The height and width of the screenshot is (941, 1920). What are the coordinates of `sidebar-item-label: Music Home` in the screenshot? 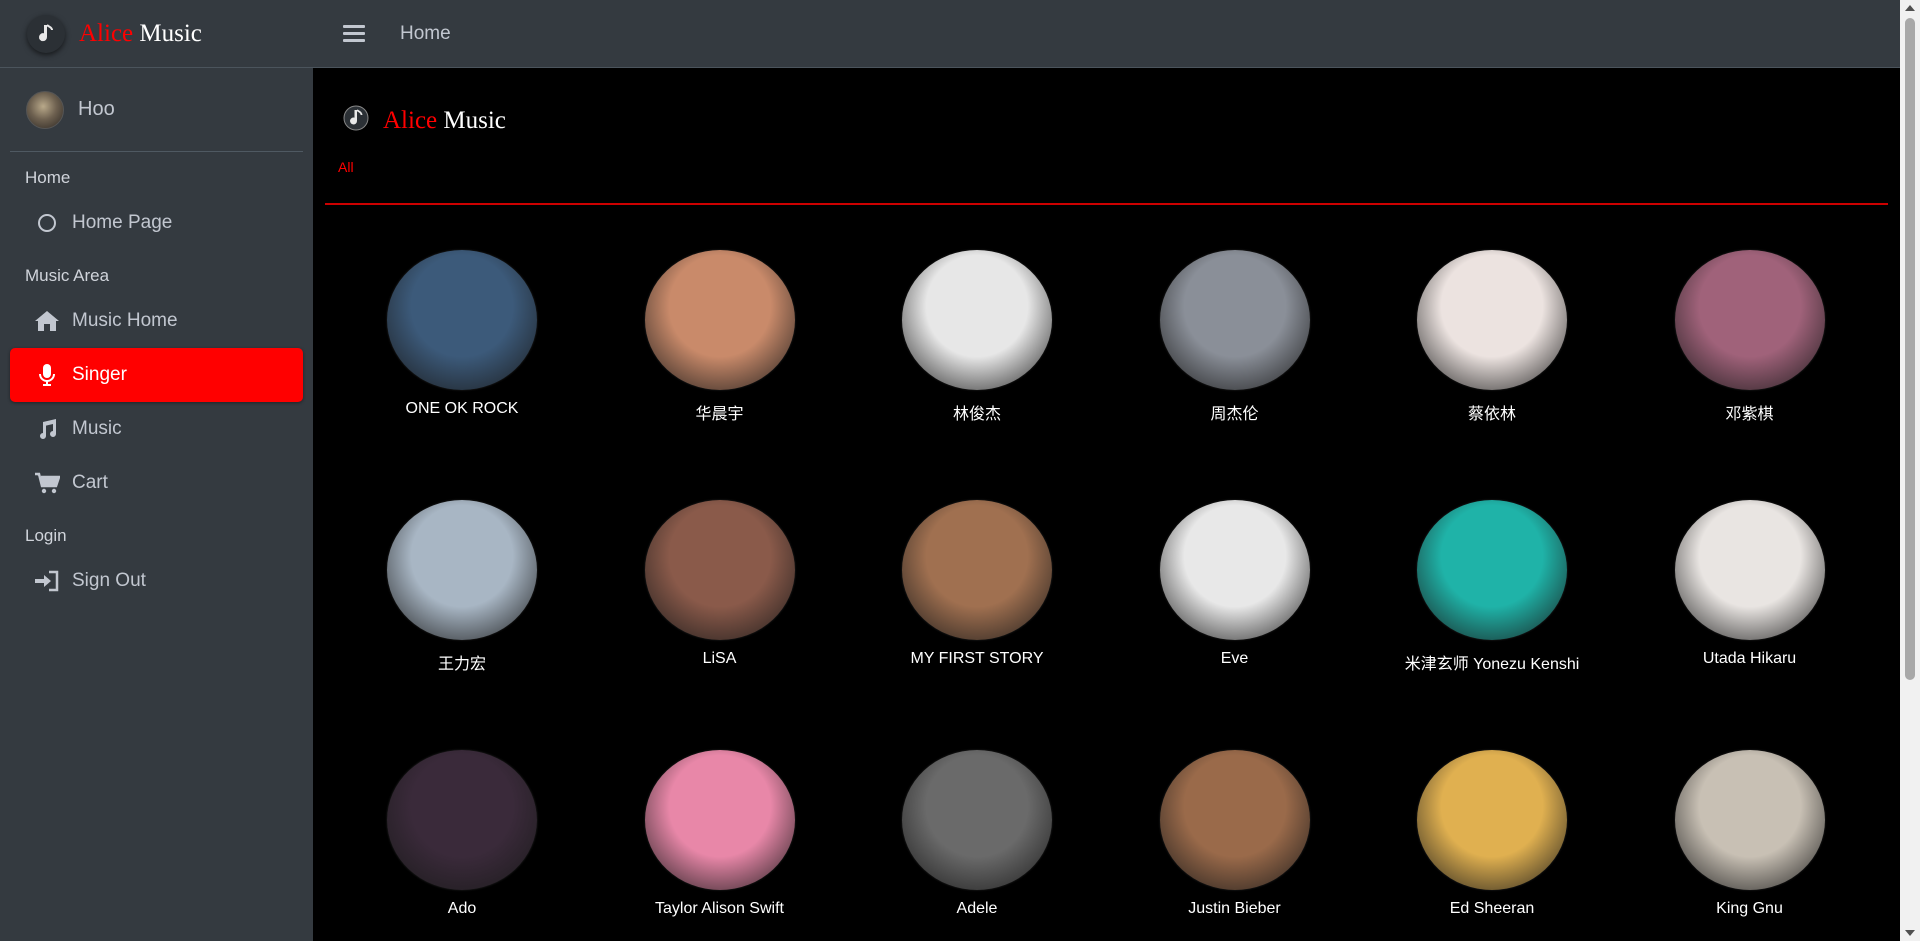 It's located at (125, 320).